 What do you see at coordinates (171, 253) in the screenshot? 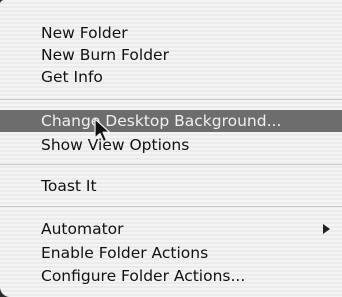
I see `menu-item-enable-folder-actions: Enable Folder Actions` at bounding box center [171, 253].